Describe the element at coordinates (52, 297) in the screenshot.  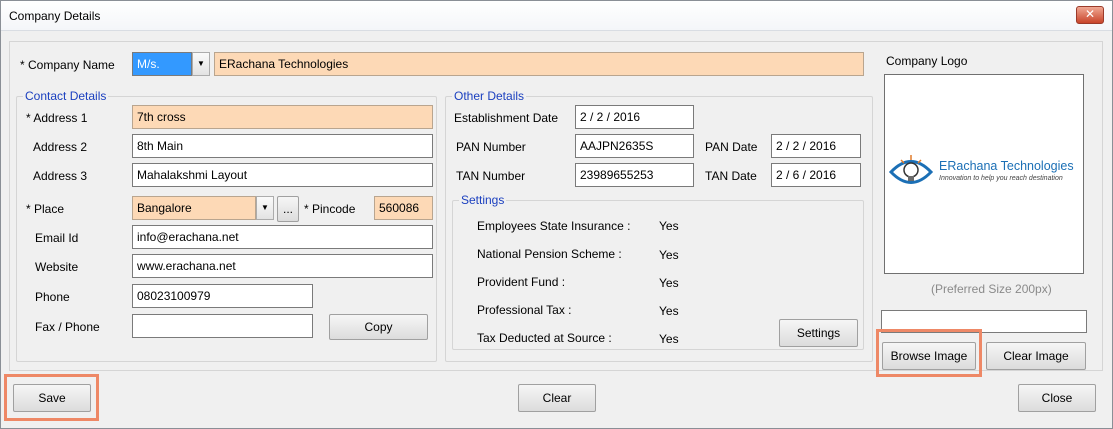
I see `phone-label: Phone` at that location.